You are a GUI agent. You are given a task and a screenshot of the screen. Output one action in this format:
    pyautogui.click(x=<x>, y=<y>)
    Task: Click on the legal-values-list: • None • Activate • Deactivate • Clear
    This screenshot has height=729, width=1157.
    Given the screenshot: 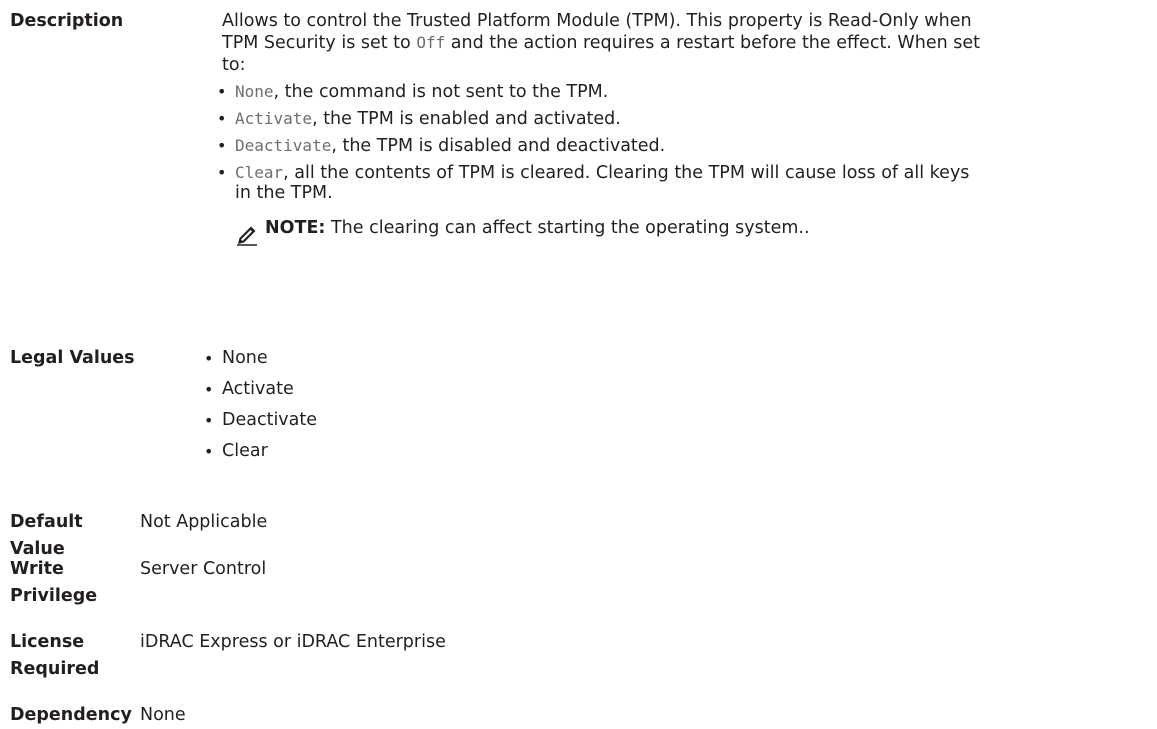 What is the action you would take?
    pyautogui.click(x=678, y=405)
    